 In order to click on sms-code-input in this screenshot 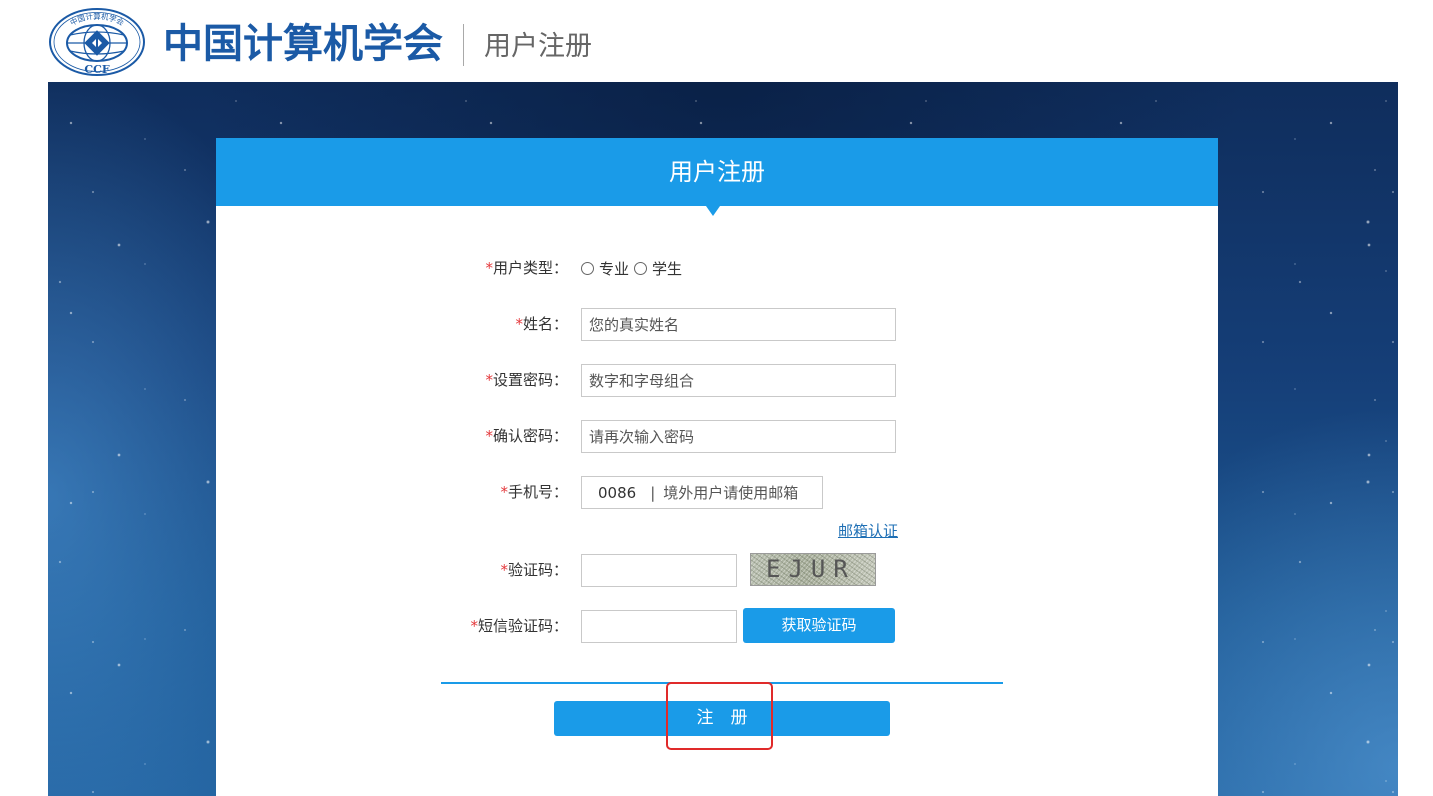, I will do `click(659, 626)`.